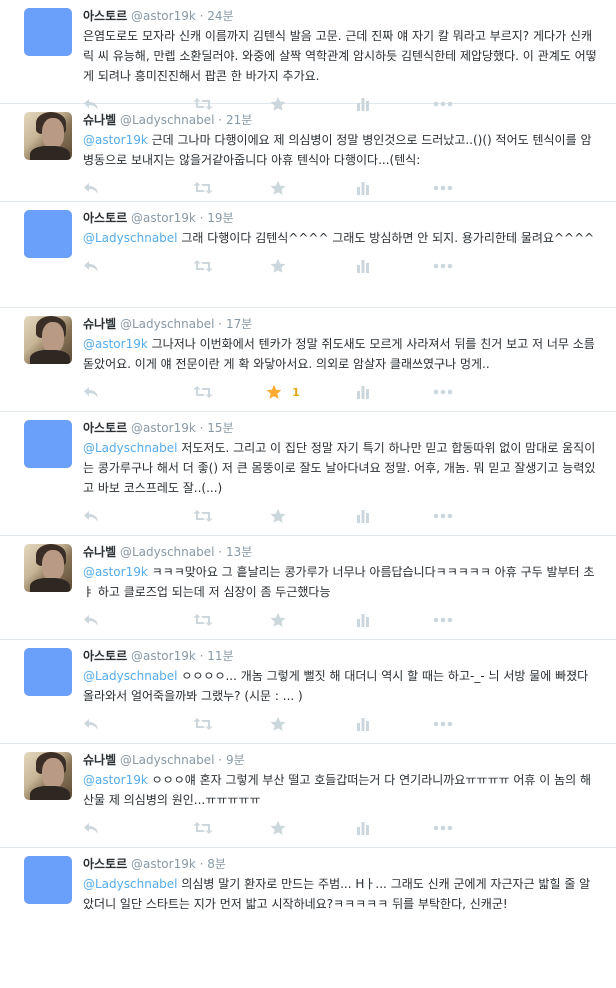  Describe the element at coordinates (239, 324) in the screenshot. I see `timestamp: 17분` at that location.